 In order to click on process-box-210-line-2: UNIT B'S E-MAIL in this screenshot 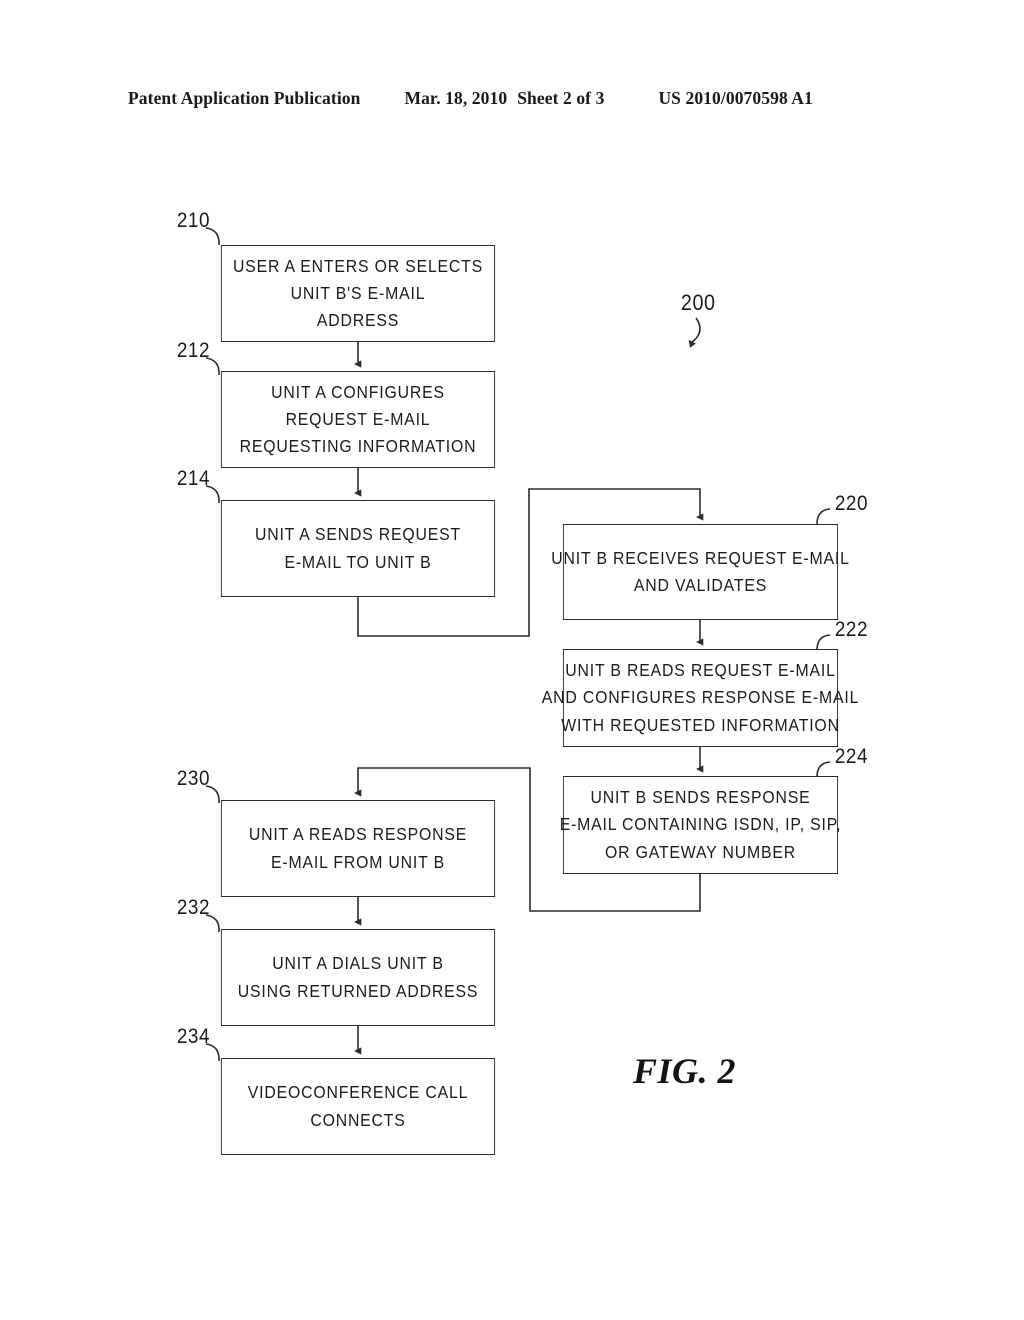, I will do `click(358, 292)`.